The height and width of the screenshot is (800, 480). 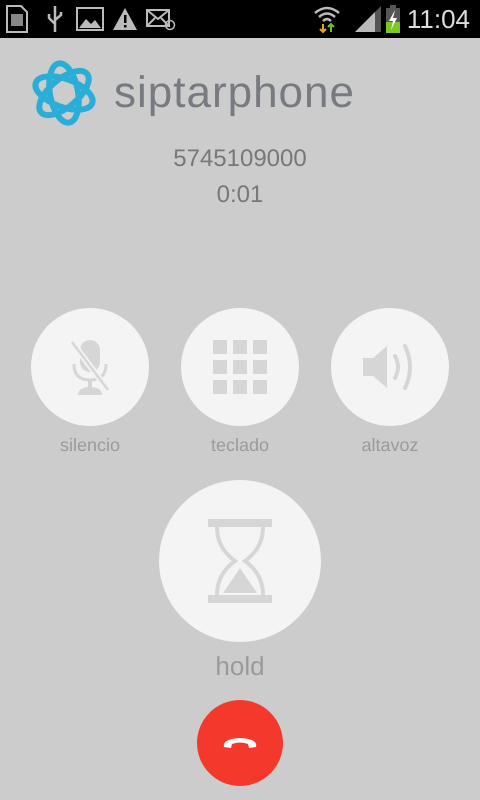 I want to click on hourglass-icon, so click(x=240, y=561).